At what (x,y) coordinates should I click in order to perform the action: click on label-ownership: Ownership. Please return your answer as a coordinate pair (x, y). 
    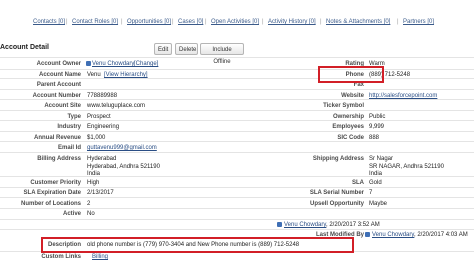
    Looking at the image, I should click on (348, 117).